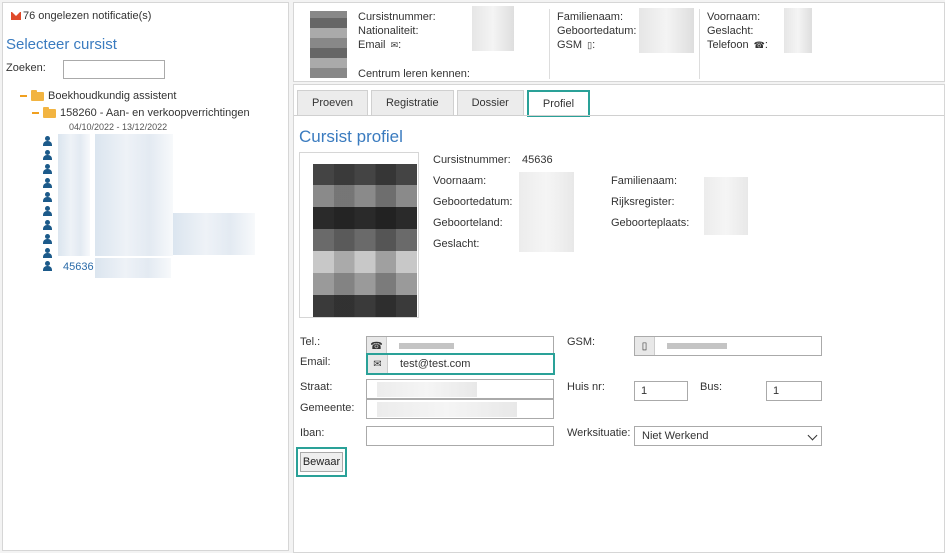 The width and height of the screenshot is (945, 553). What do you see at coordinates (114, 69) in the screenshot?
I see `search-input` at bounding box center [114, 69].